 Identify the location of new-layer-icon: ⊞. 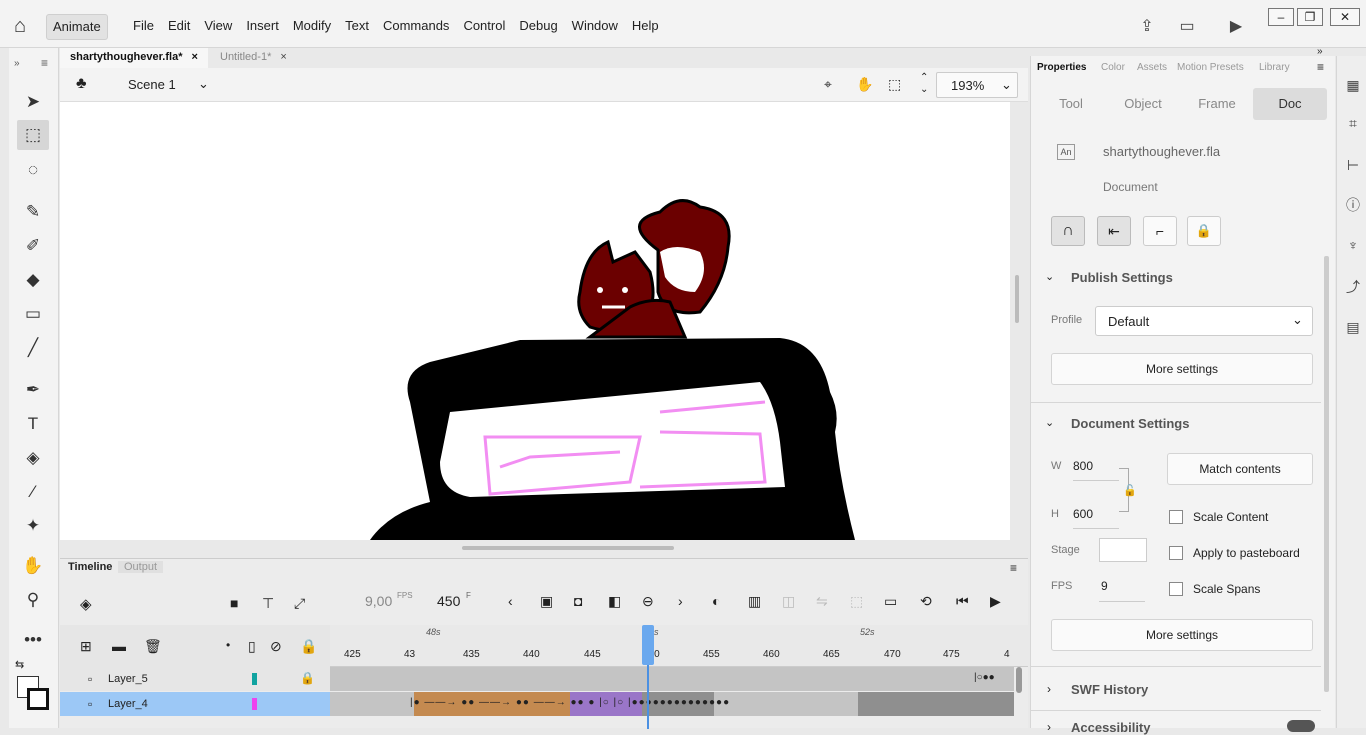
(86, 646).